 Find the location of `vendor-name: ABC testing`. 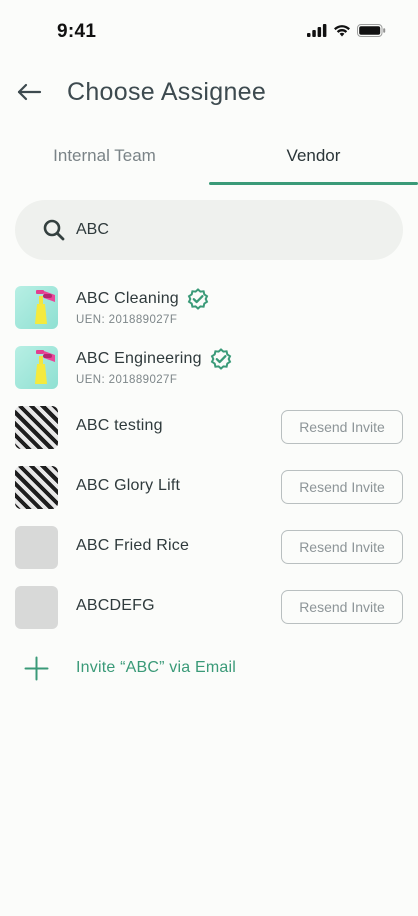

vendor-name: ABC testing is located at coordinates (119, 425).